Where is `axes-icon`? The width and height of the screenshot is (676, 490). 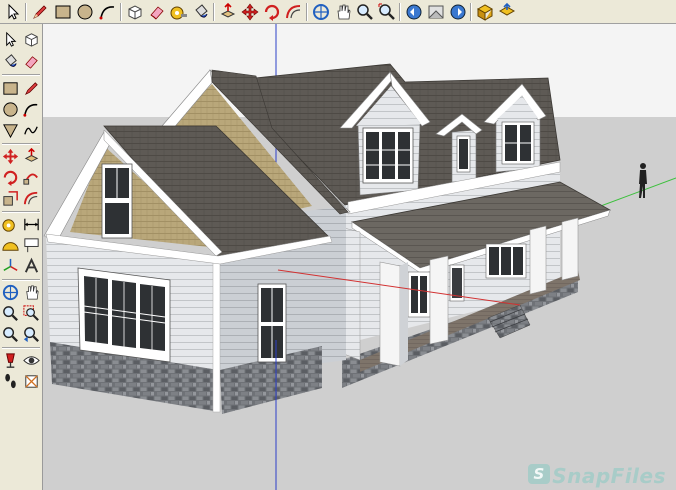
axes-icon is located at coordinates (10, 266).